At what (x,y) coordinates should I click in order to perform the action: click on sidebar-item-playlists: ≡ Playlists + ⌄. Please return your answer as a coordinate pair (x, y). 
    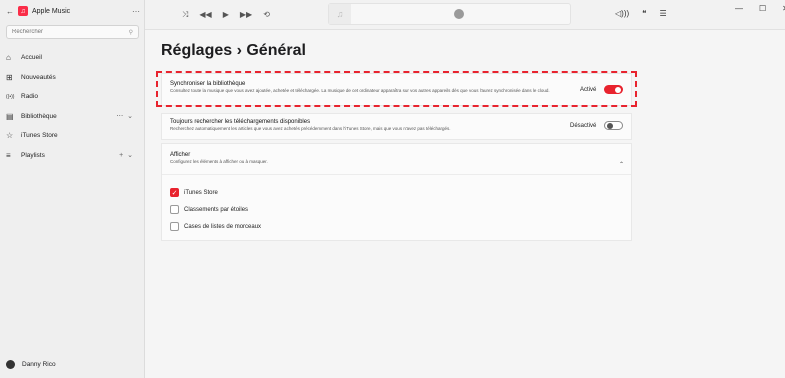
    Looking at the image, I should click on (73, 156).